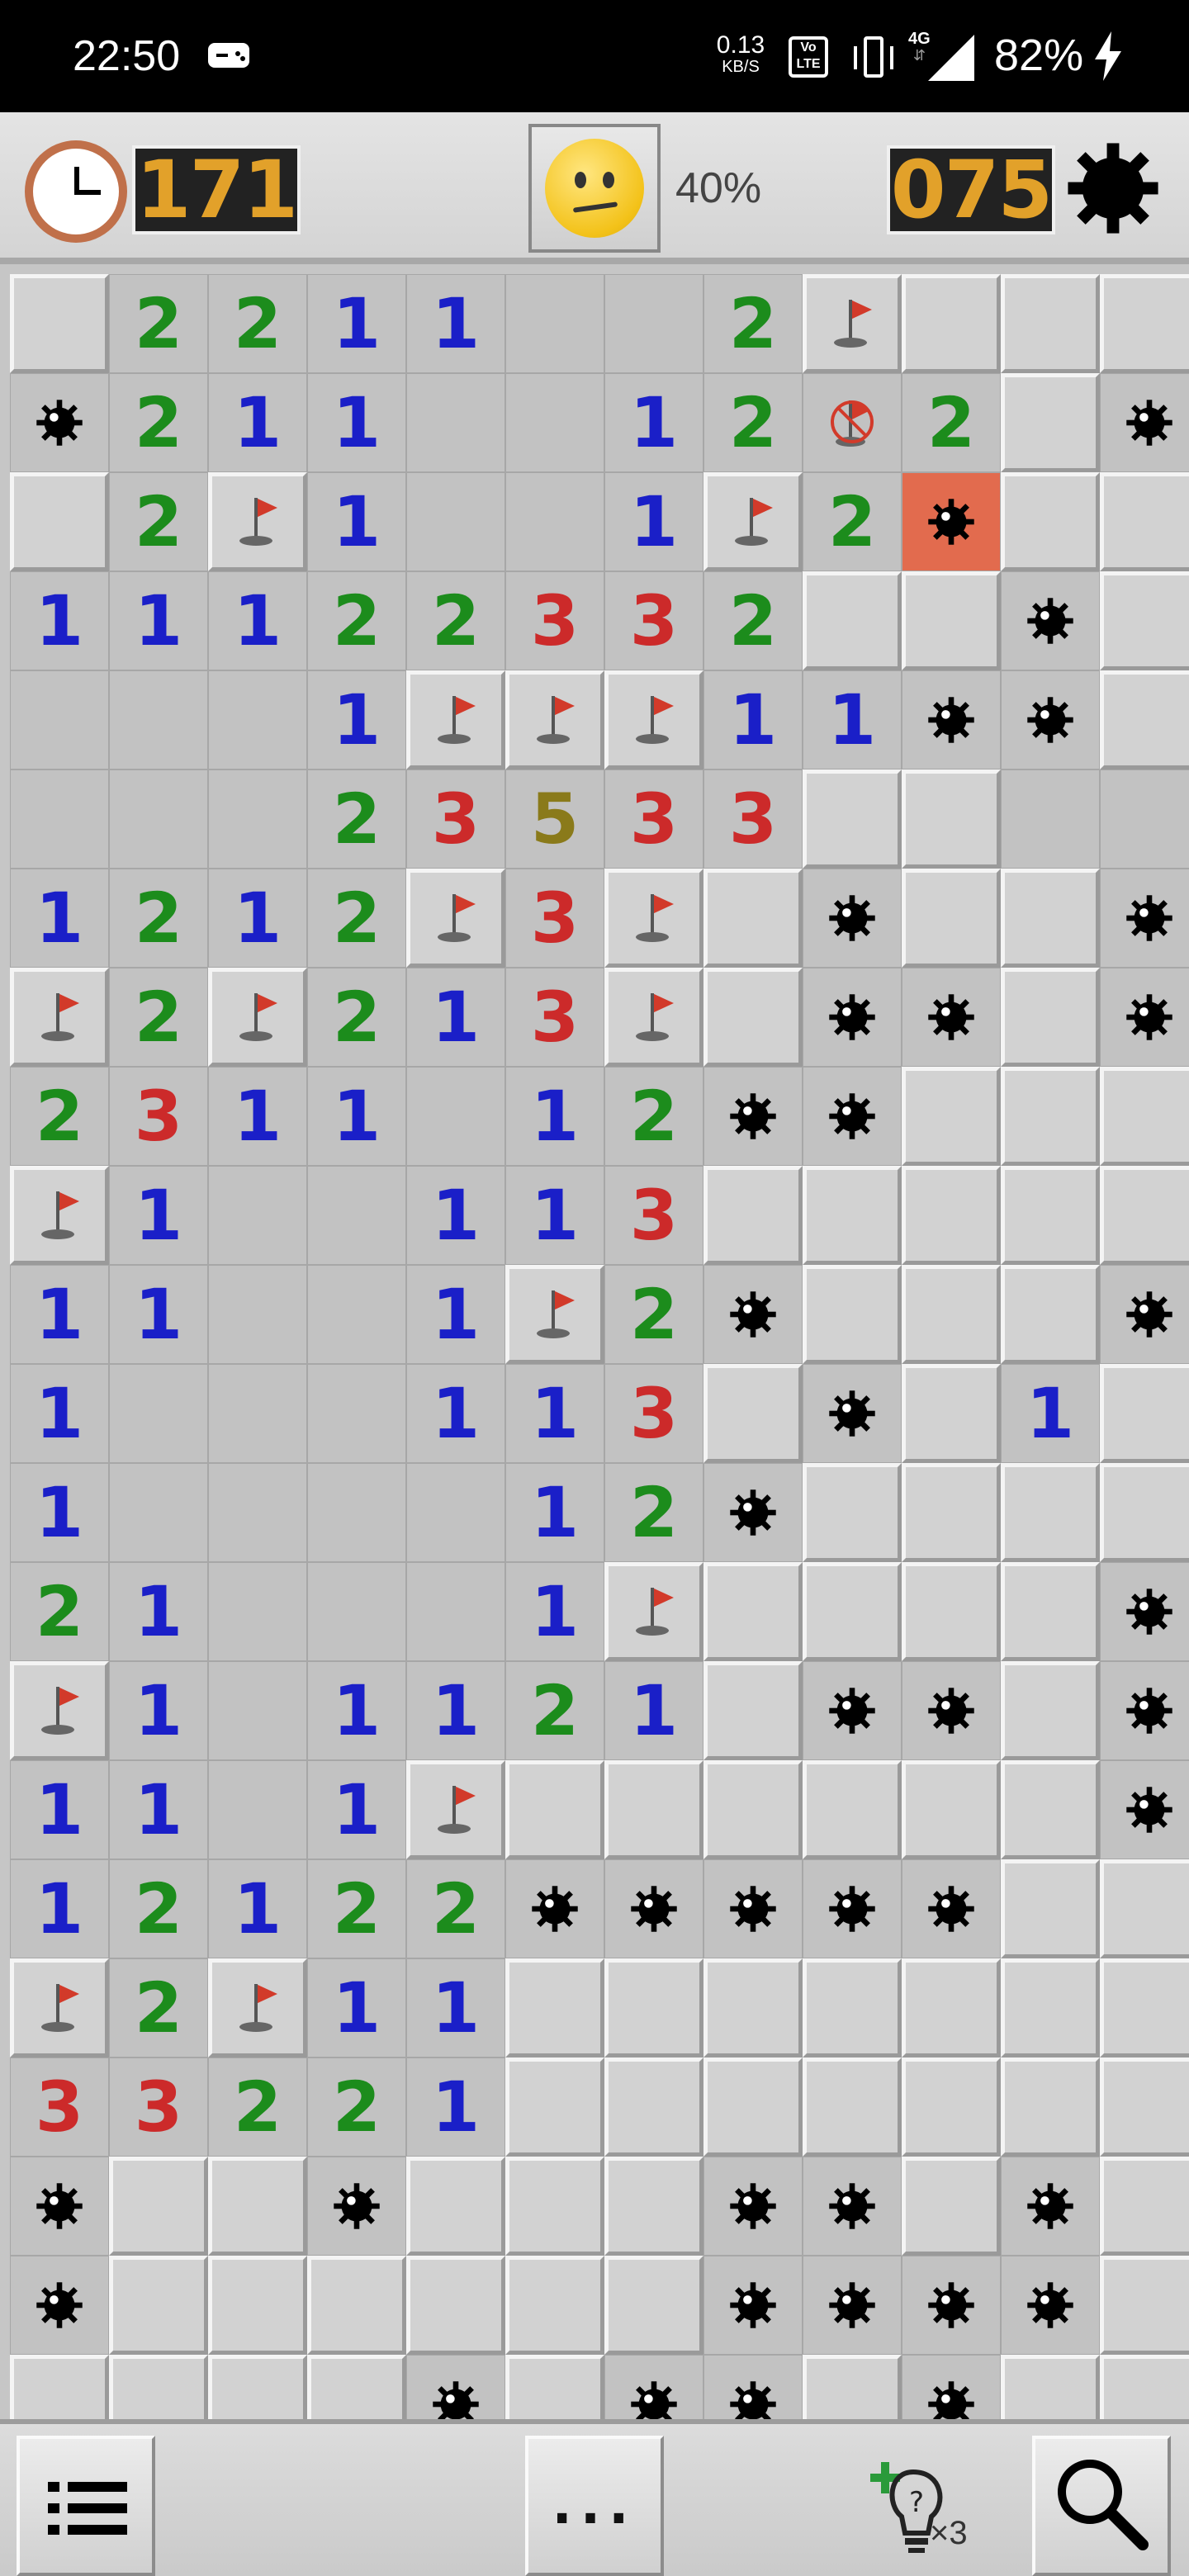  Describe the element at coordinates (1101, 2506) in the screenshot. I see `zoom-button` at that location.